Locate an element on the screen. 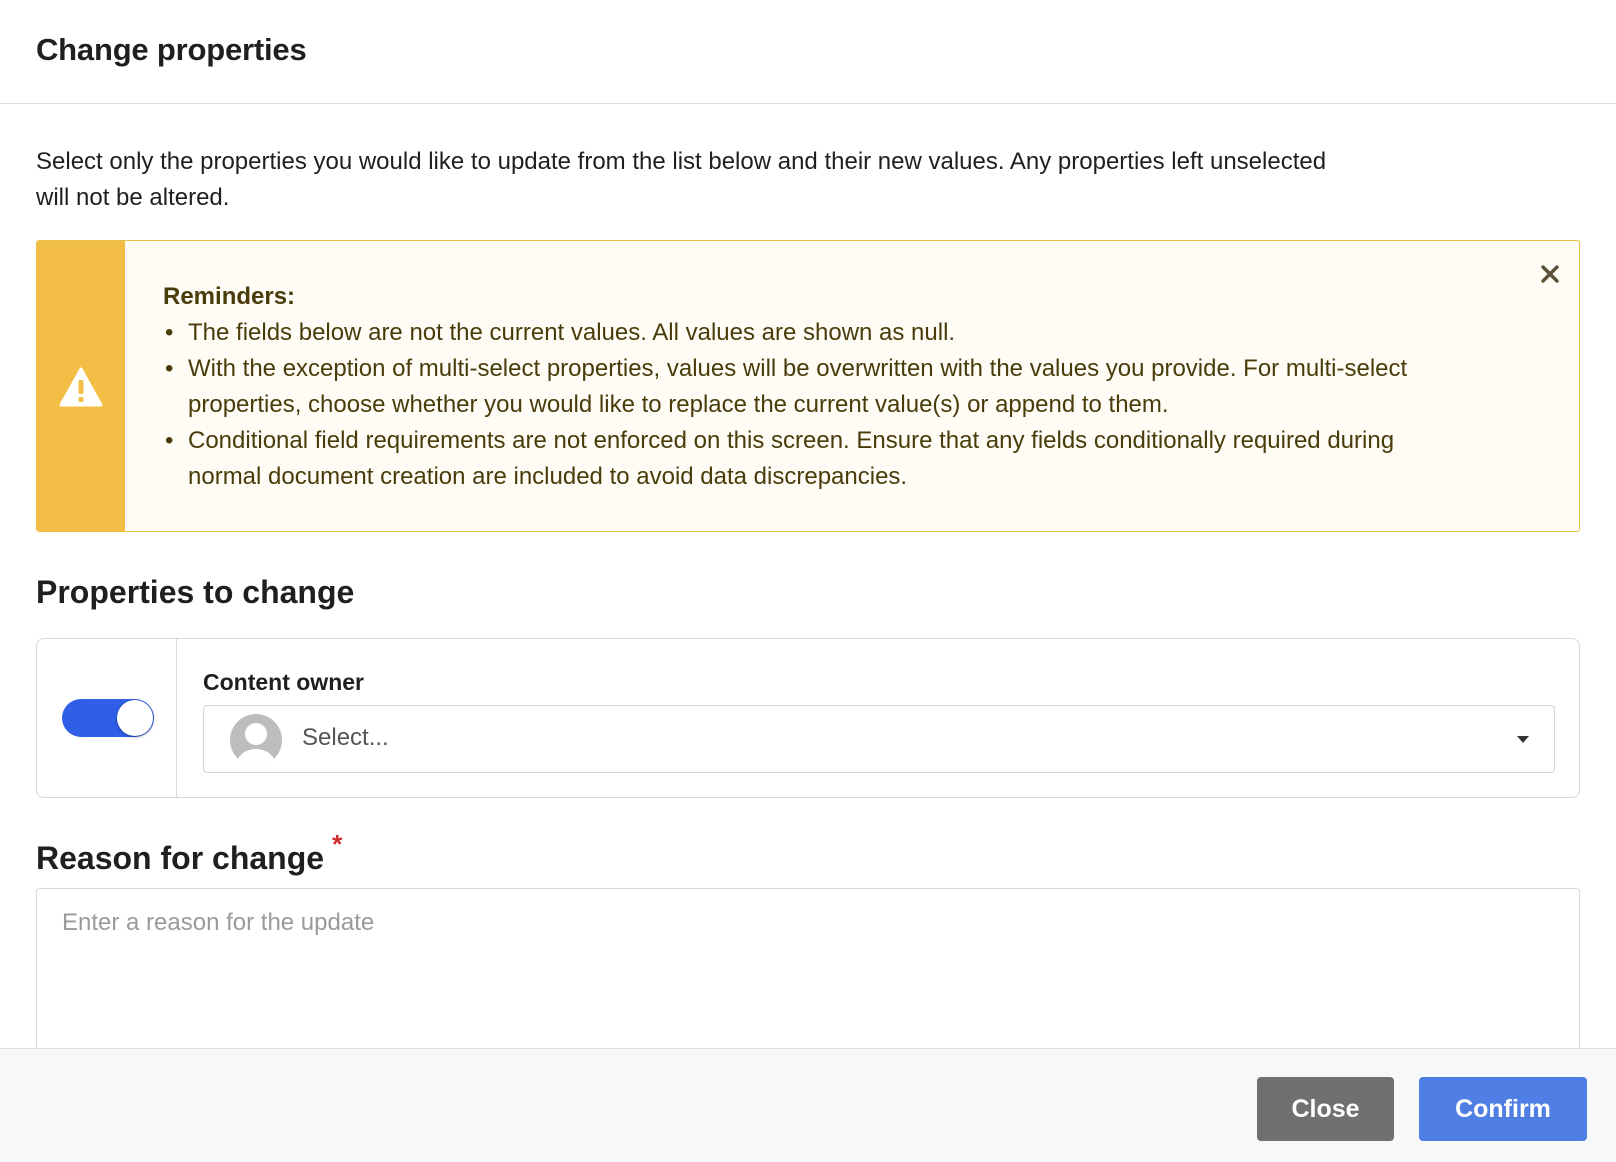 This screenshot has width=1616, height=1162. content-owner-toggle is located at coordinates (108, 718).